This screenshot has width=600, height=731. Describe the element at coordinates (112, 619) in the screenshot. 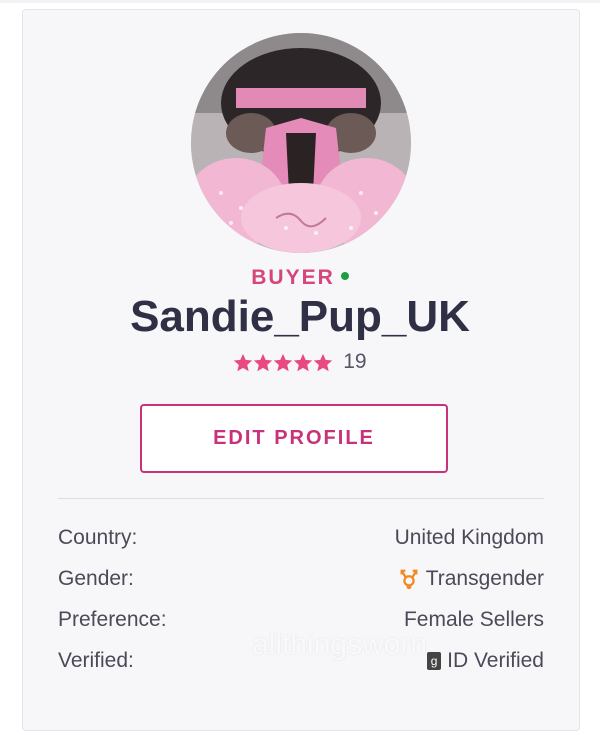

I see `info-label: Preference:` at that location.